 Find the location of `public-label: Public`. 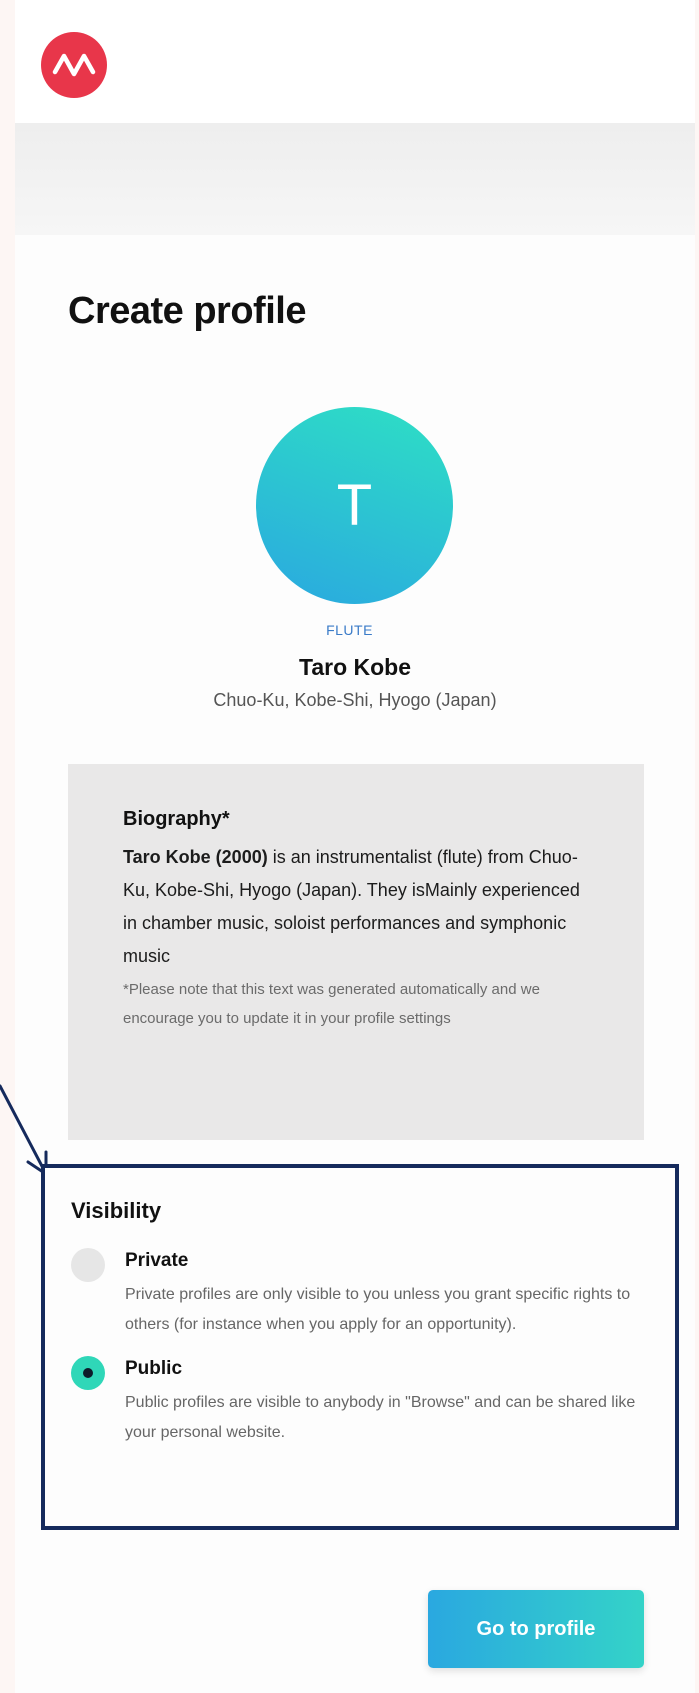

public-label: Public is located at coordinates (154, 1368).